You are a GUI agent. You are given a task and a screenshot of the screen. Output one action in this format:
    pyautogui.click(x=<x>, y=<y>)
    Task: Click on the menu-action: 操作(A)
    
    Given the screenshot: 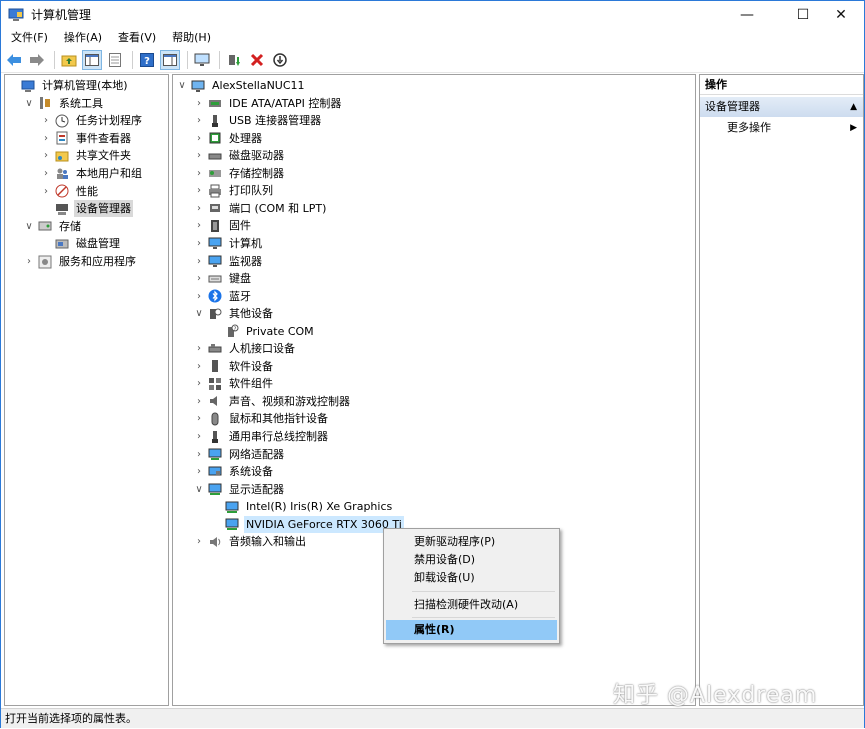 What is the action you would take?
    pyautogui.click(x=83, y=38)
    